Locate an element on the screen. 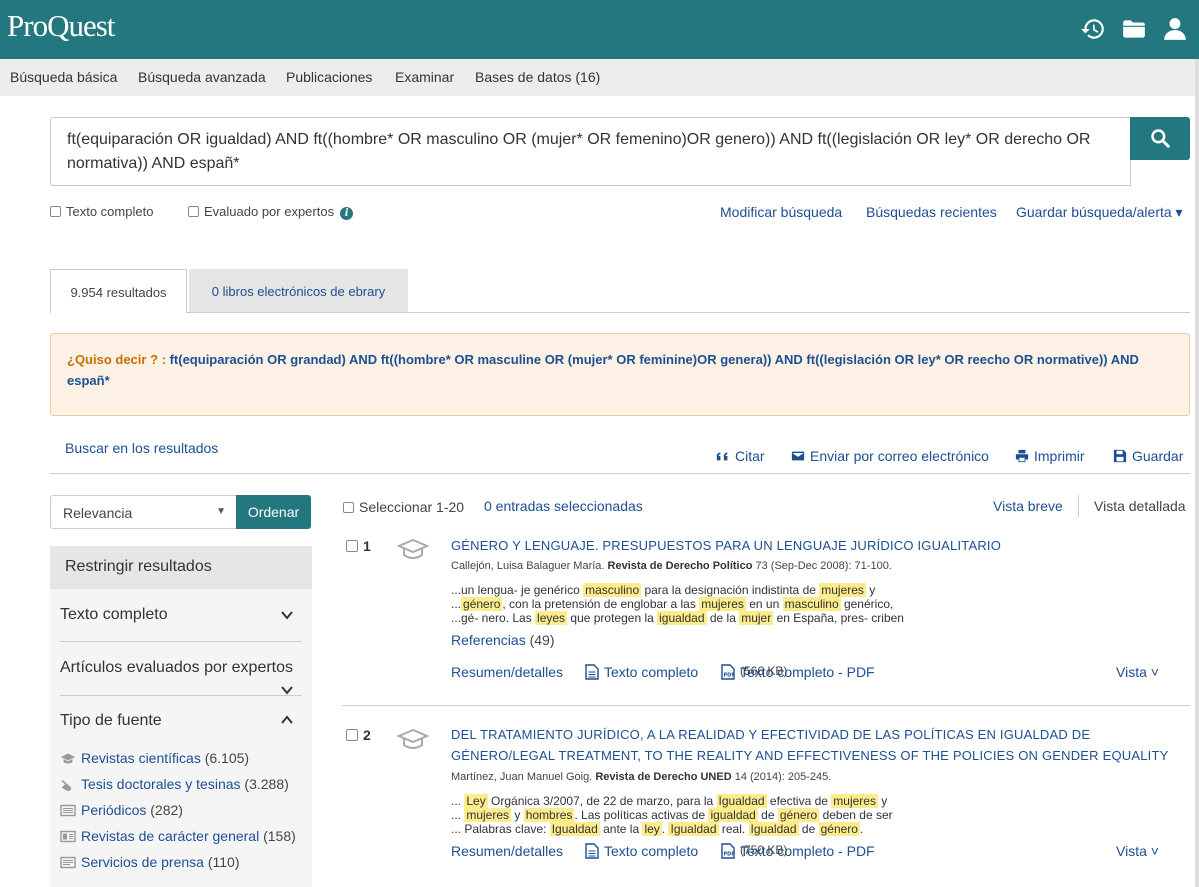  pdf-size: (750 KB) is located at coordinates (764, 850).